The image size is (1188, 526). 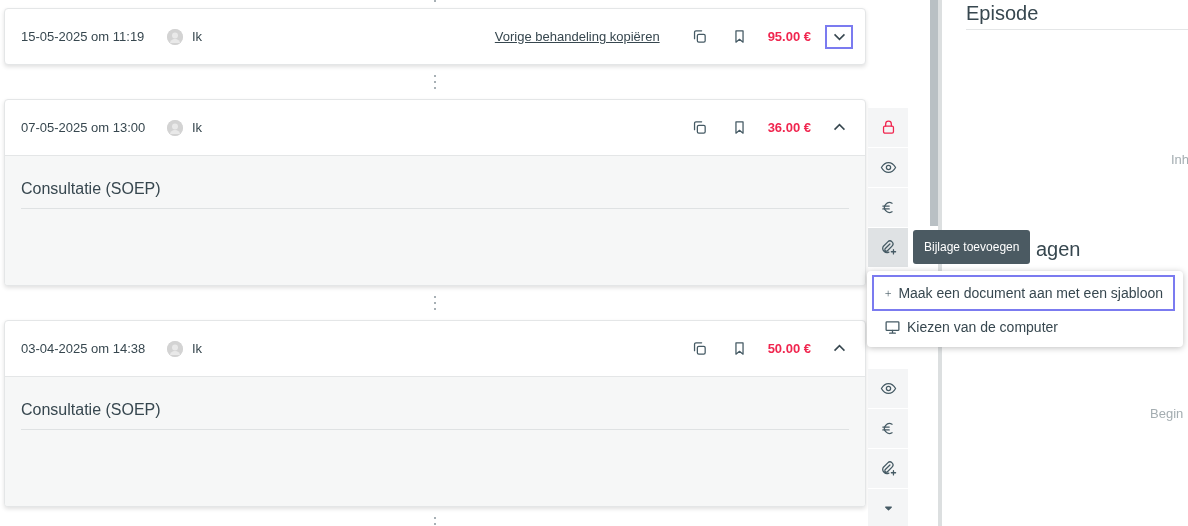 What do you see at coordinates (839, 36) in the screenshot?
I see `expand-toggle` at bounding box center [839, 36].